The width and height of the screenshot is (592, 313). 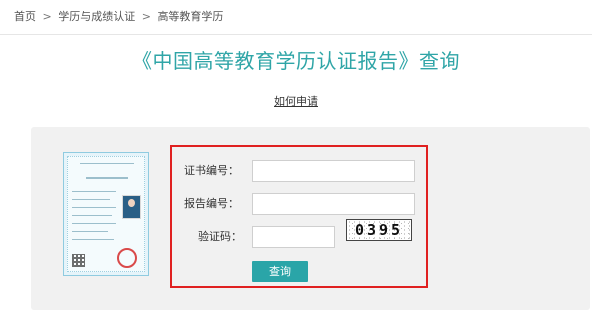 I want to click on breadcrumb: 首页 > 学历与成绩认证 > 高等教育学历, so click(x=118, y=17).